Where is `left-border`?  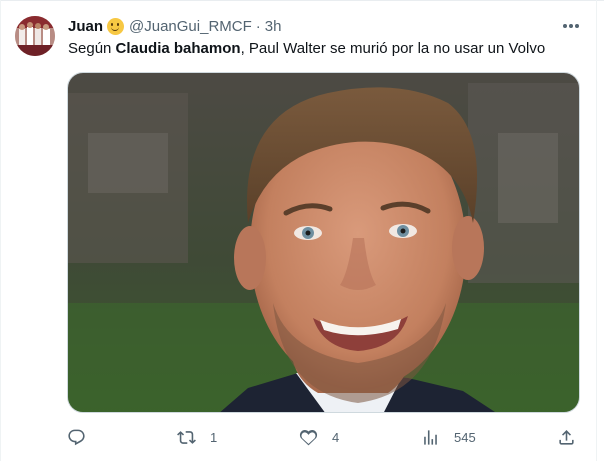 left-border is located at coordinates (0, 230).